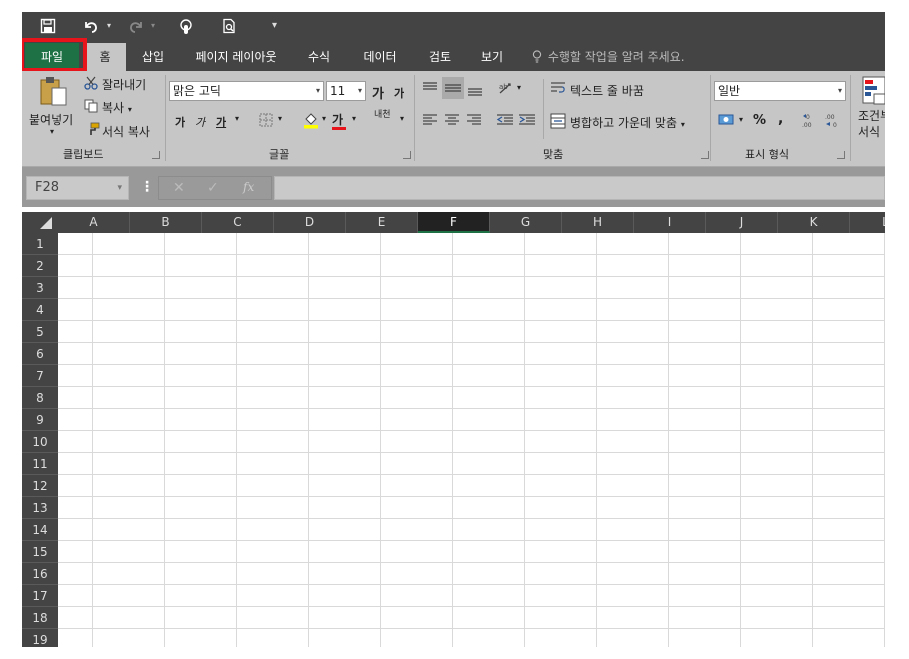  What do you see at coordinates (126, 131) in the screenshot?
I see `format-painter-button: 서식 복사` at bounding box center [126, 131].